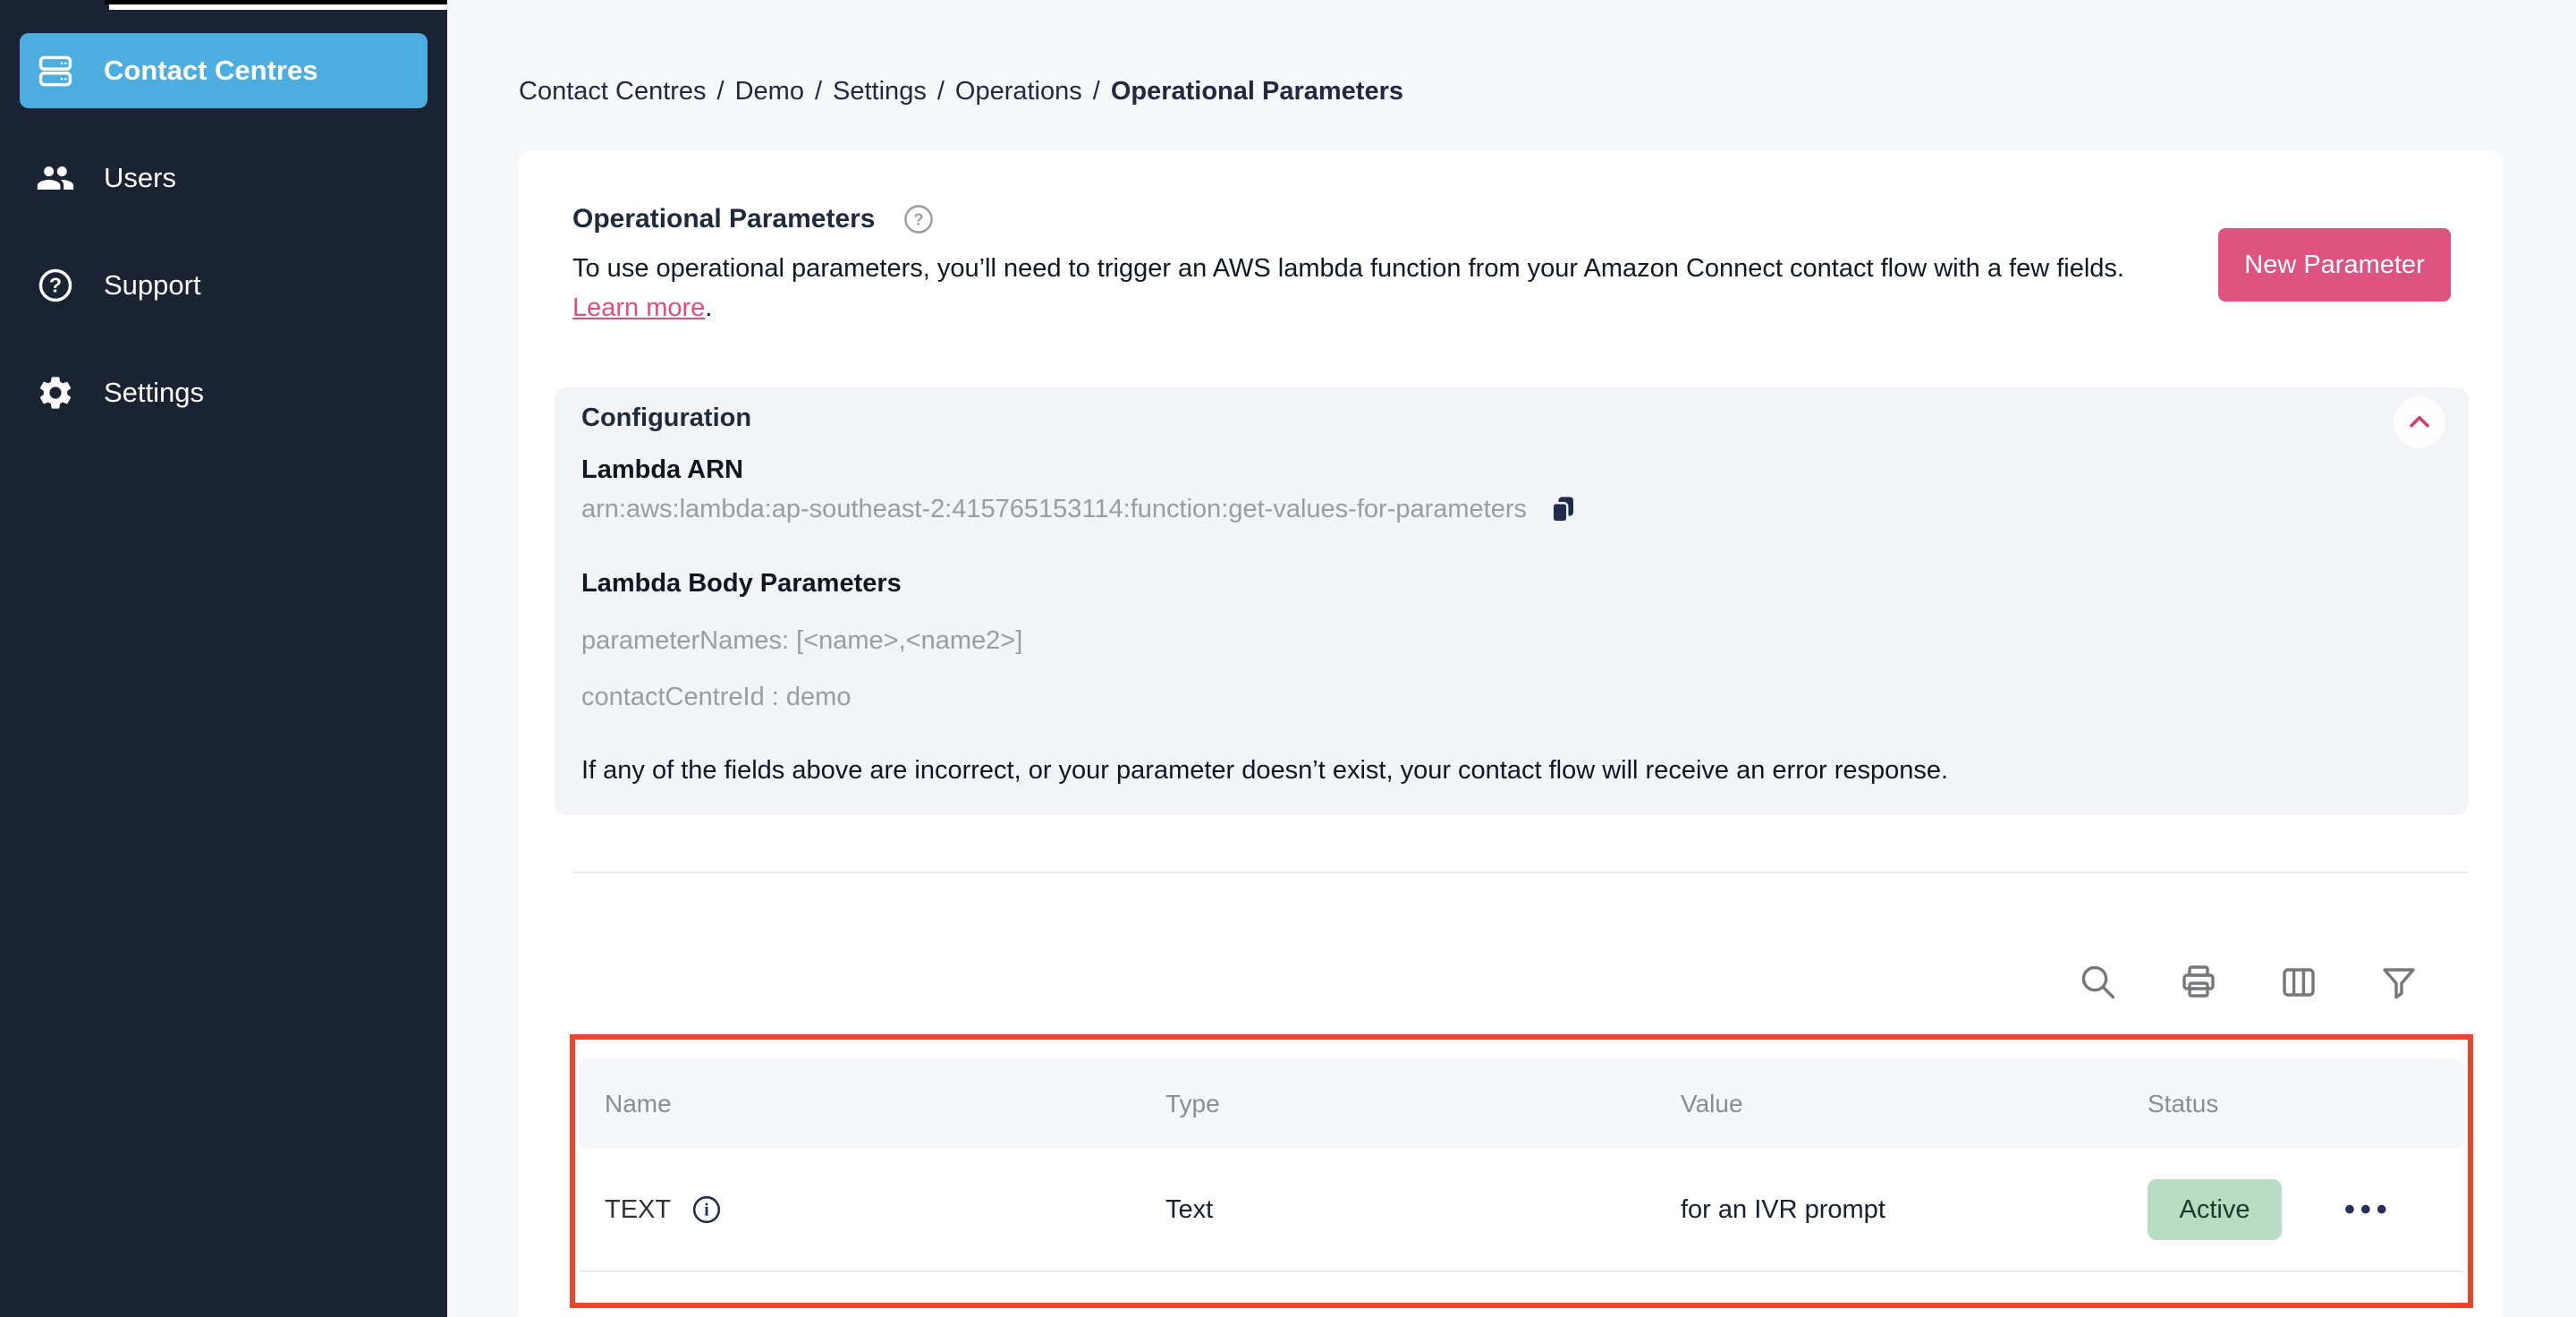 The height and width of the screenshot is (1317, 2576). What do you see at coordinates (2334, 265) in the screenshot?
I see `new-parameter-button: New Parameter` at bounding box center [2334, 265].